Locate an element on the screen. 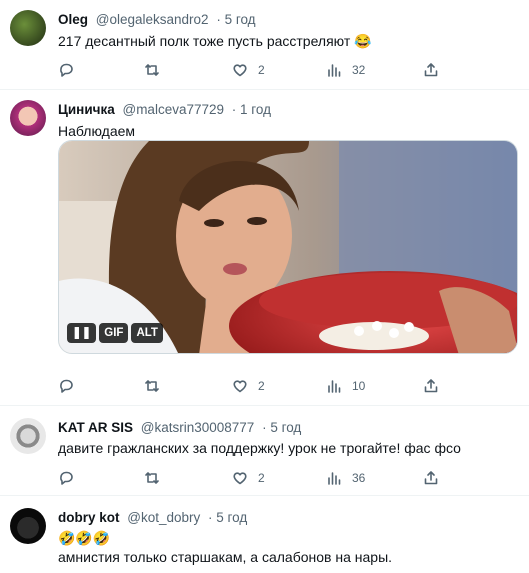 The image size is (529, 573). author-name: Oleg is located at coordinates (73, 19).